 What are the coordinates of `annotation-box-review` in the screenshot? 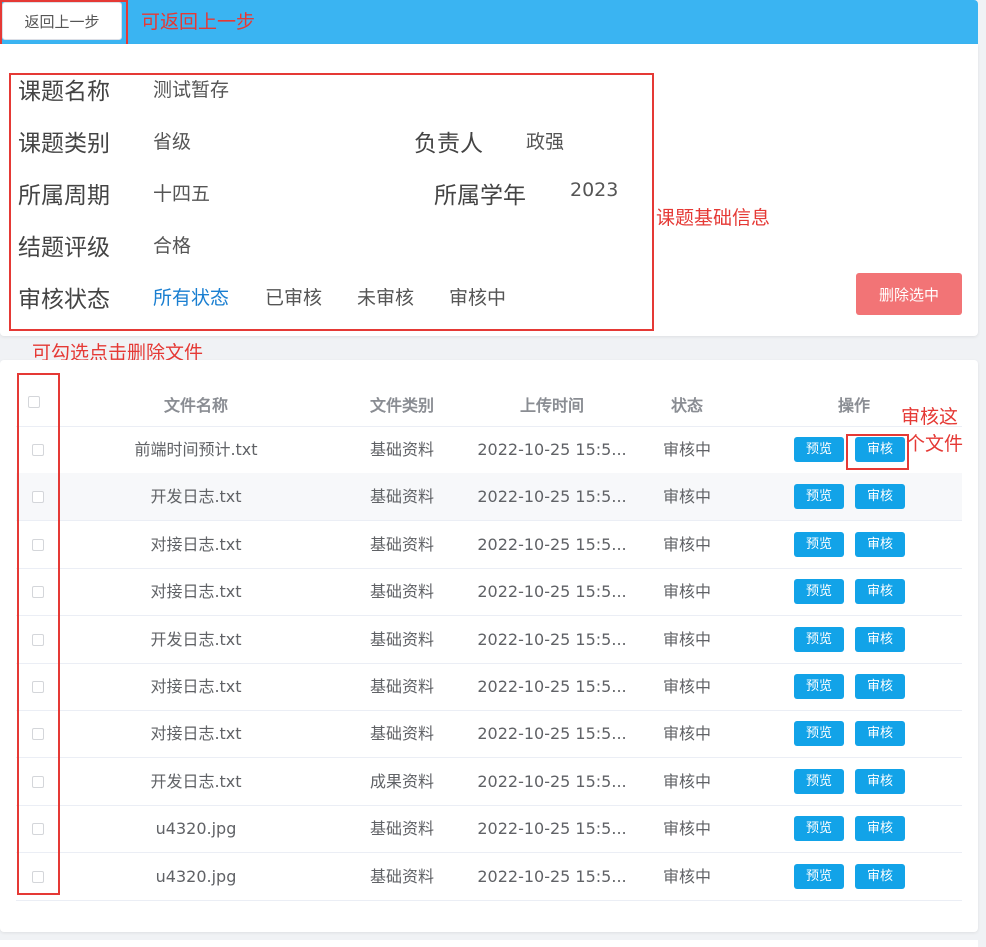 It's located at (877, 452).